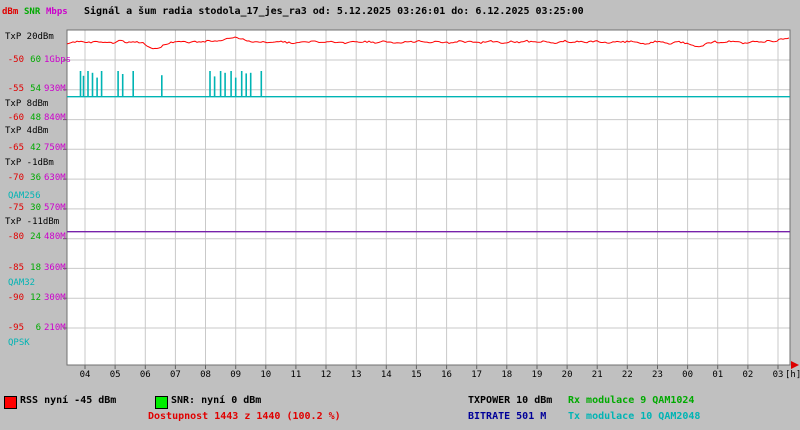 Image resolution: width=800 pixels, height=430 pixels. Describe the element at coordinates (510, 400) in the screenshot. I see `txpower-text: TXPOWER 10 dBm` at that location.